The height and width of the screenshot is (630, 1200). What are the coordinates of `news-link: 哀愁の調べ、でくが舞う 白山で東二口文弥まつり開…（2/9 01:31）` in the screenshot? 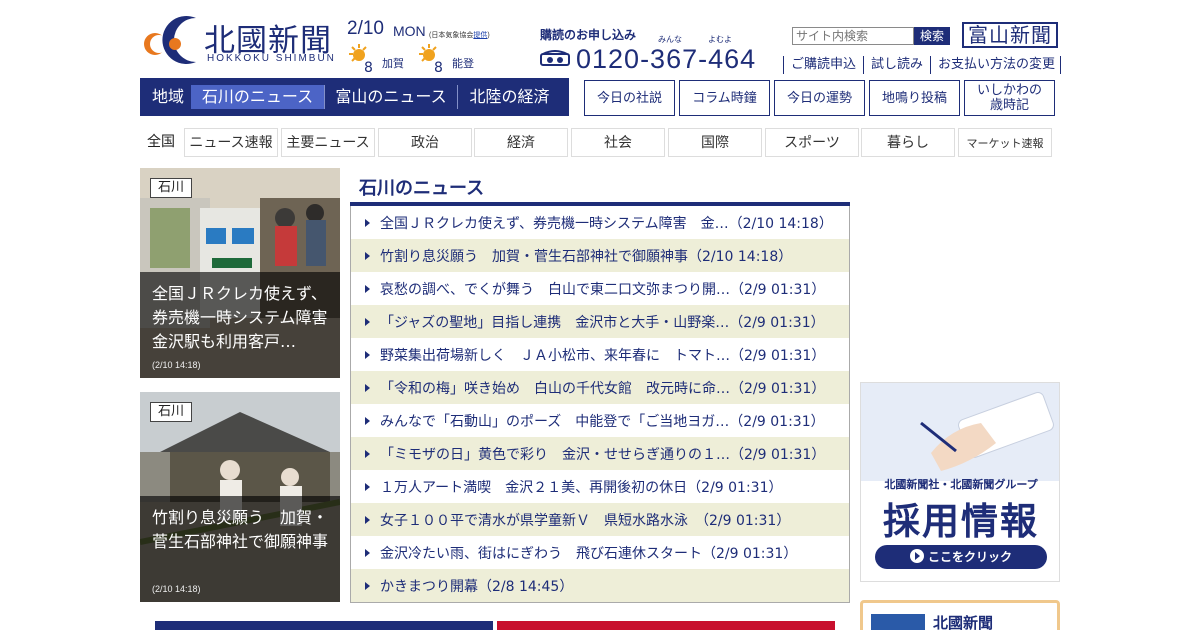 It's located at (602, 289).